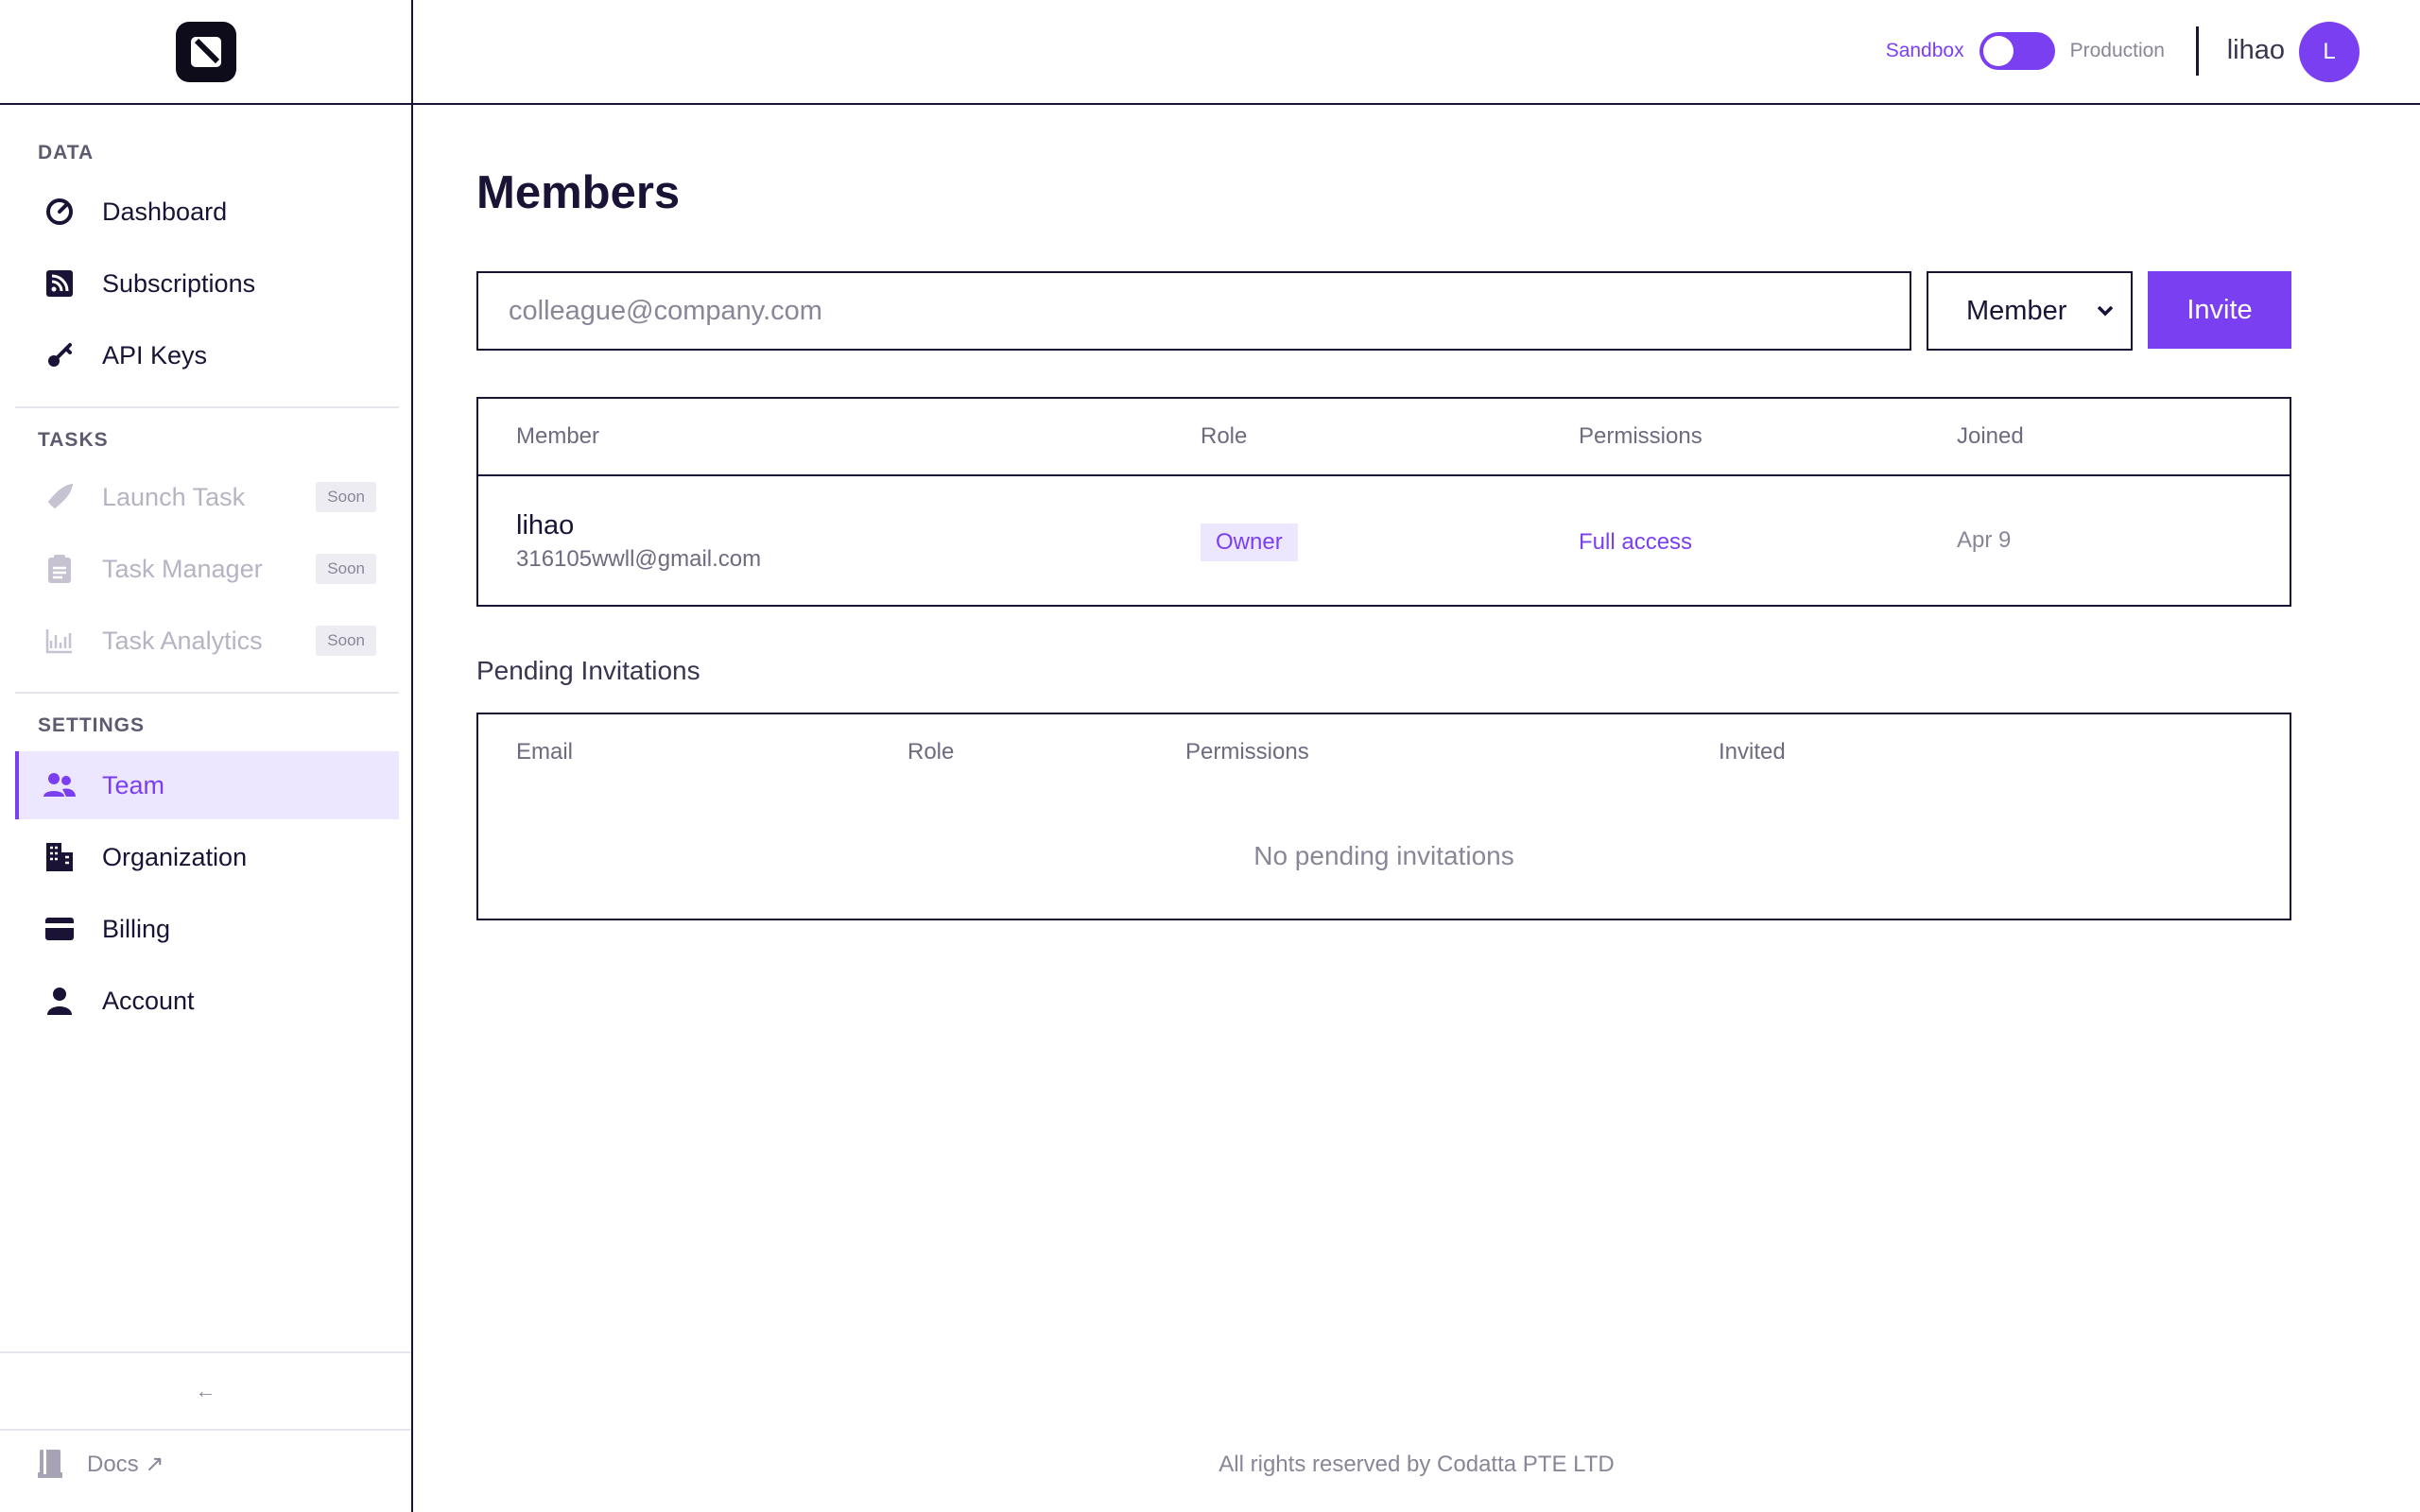 The image size is (2420, 1512). What do you see at coordinates (59, 929) in the screenshot?
I see `credit-card-icon` at bounding box center [59, 929].